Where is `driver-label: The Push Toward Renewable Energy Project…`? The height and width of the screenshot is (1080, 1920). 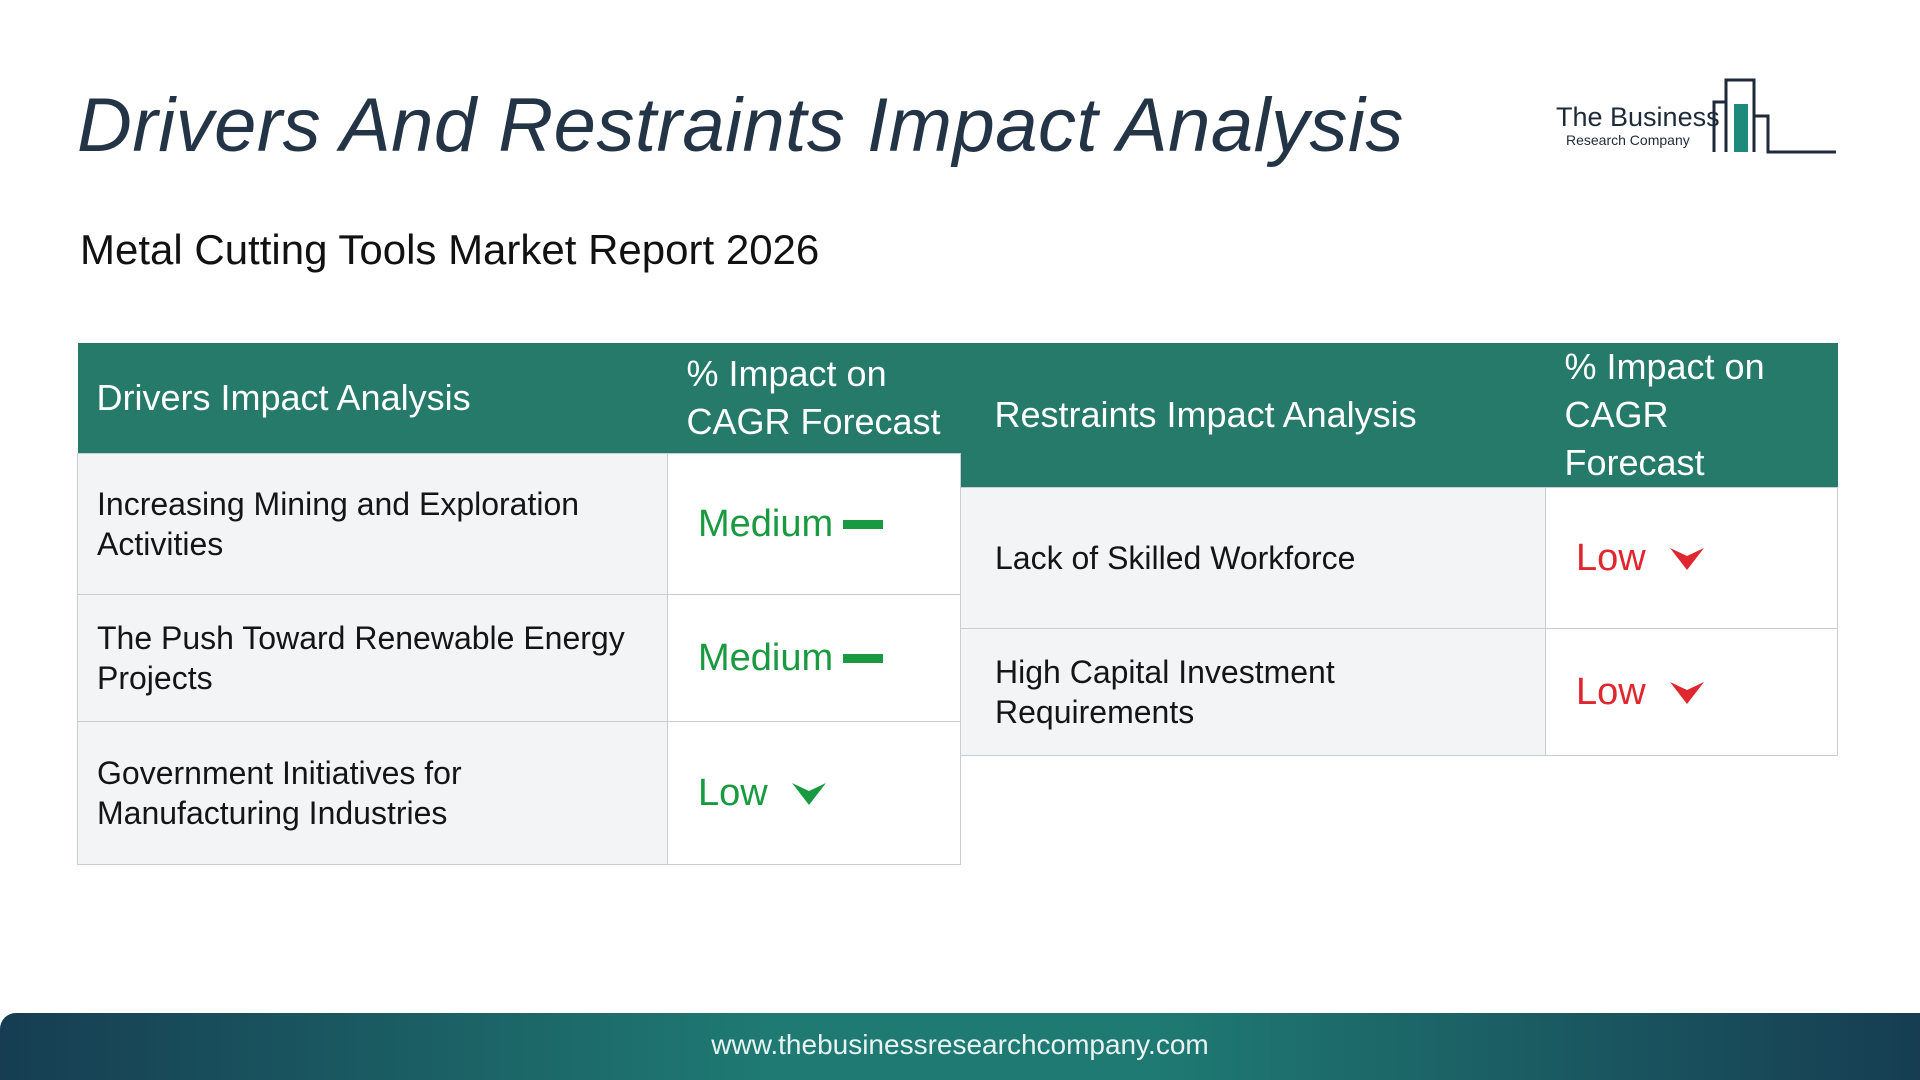
driver-label: The Push Toward Renewable Energy Project… is located at coordinates (372, 658).